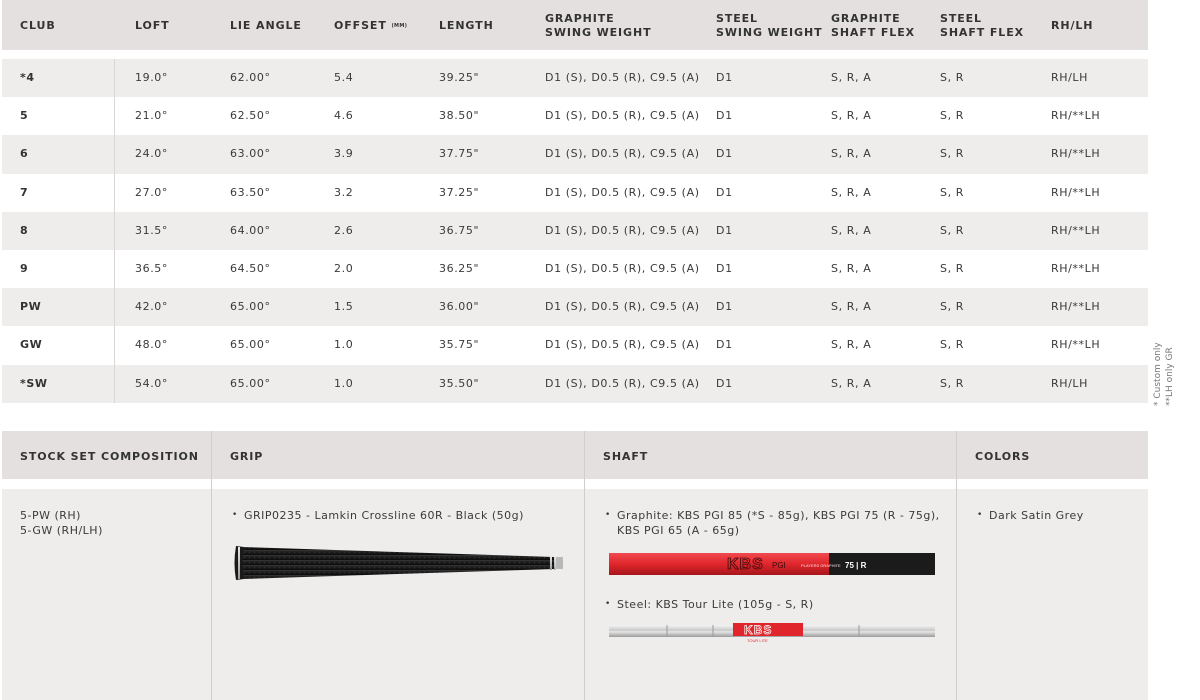 This screenshot has height=700, width=1200. What do you see at coordinates (779, 565) in the screenshot?
I see `graphite-shaft-model: PGI` at bounding box center [779, 565].